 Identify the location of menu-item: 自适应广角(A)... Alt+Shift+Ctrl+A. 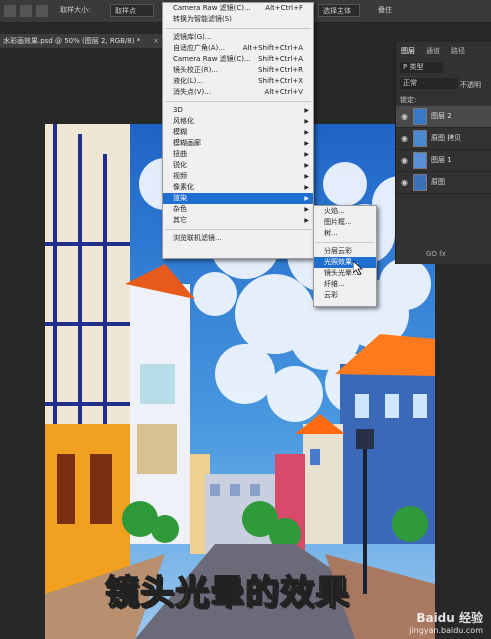
(238, 48).